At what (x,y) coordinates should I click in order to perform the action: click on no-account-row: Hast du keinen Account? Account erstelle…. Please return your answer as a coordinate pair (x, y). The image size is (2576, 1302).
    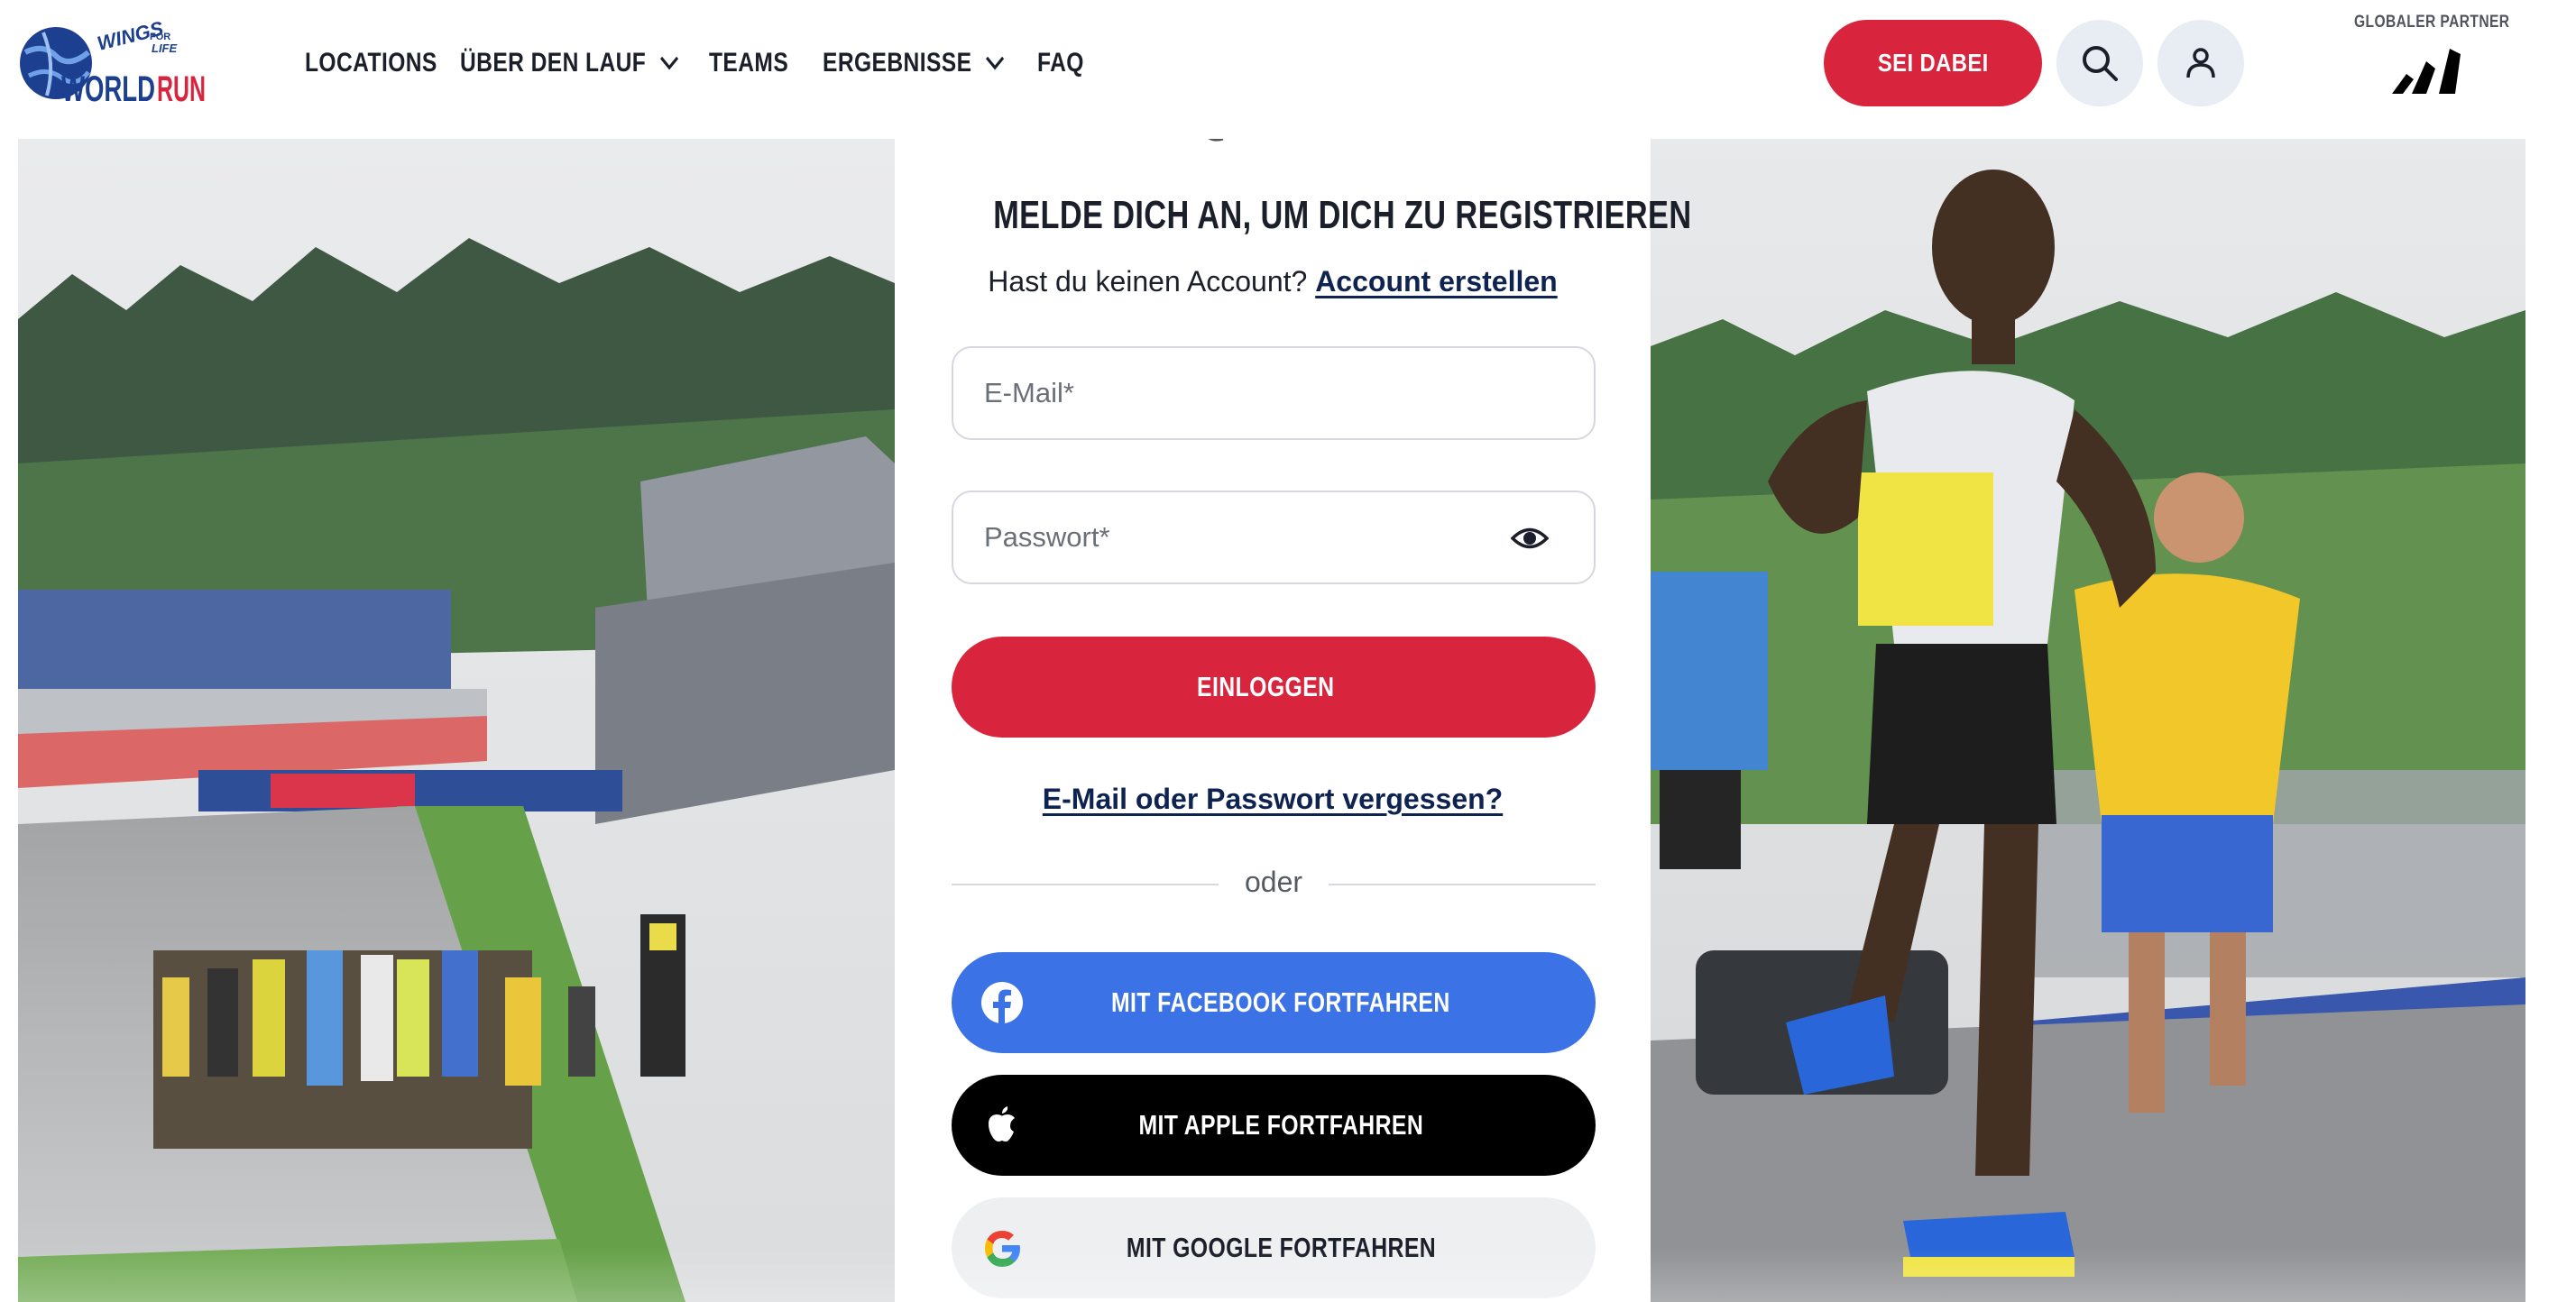
    Looking at the image, I should click on (1273, 281).